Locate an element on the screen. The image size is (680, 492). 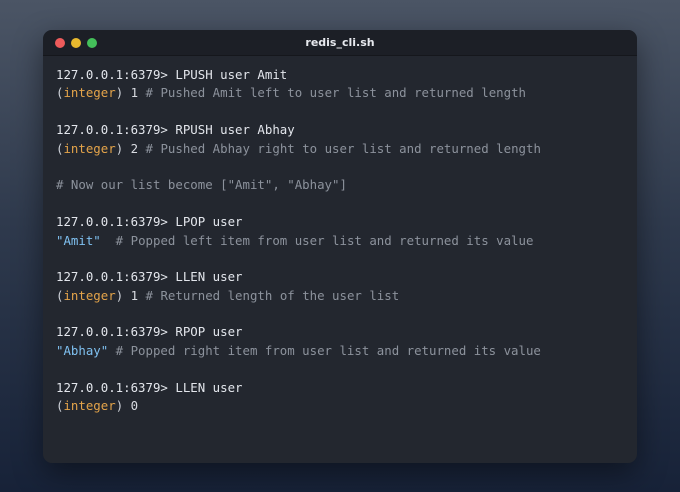
result-line: (integer) 0 is located at coordinates (341, 406).